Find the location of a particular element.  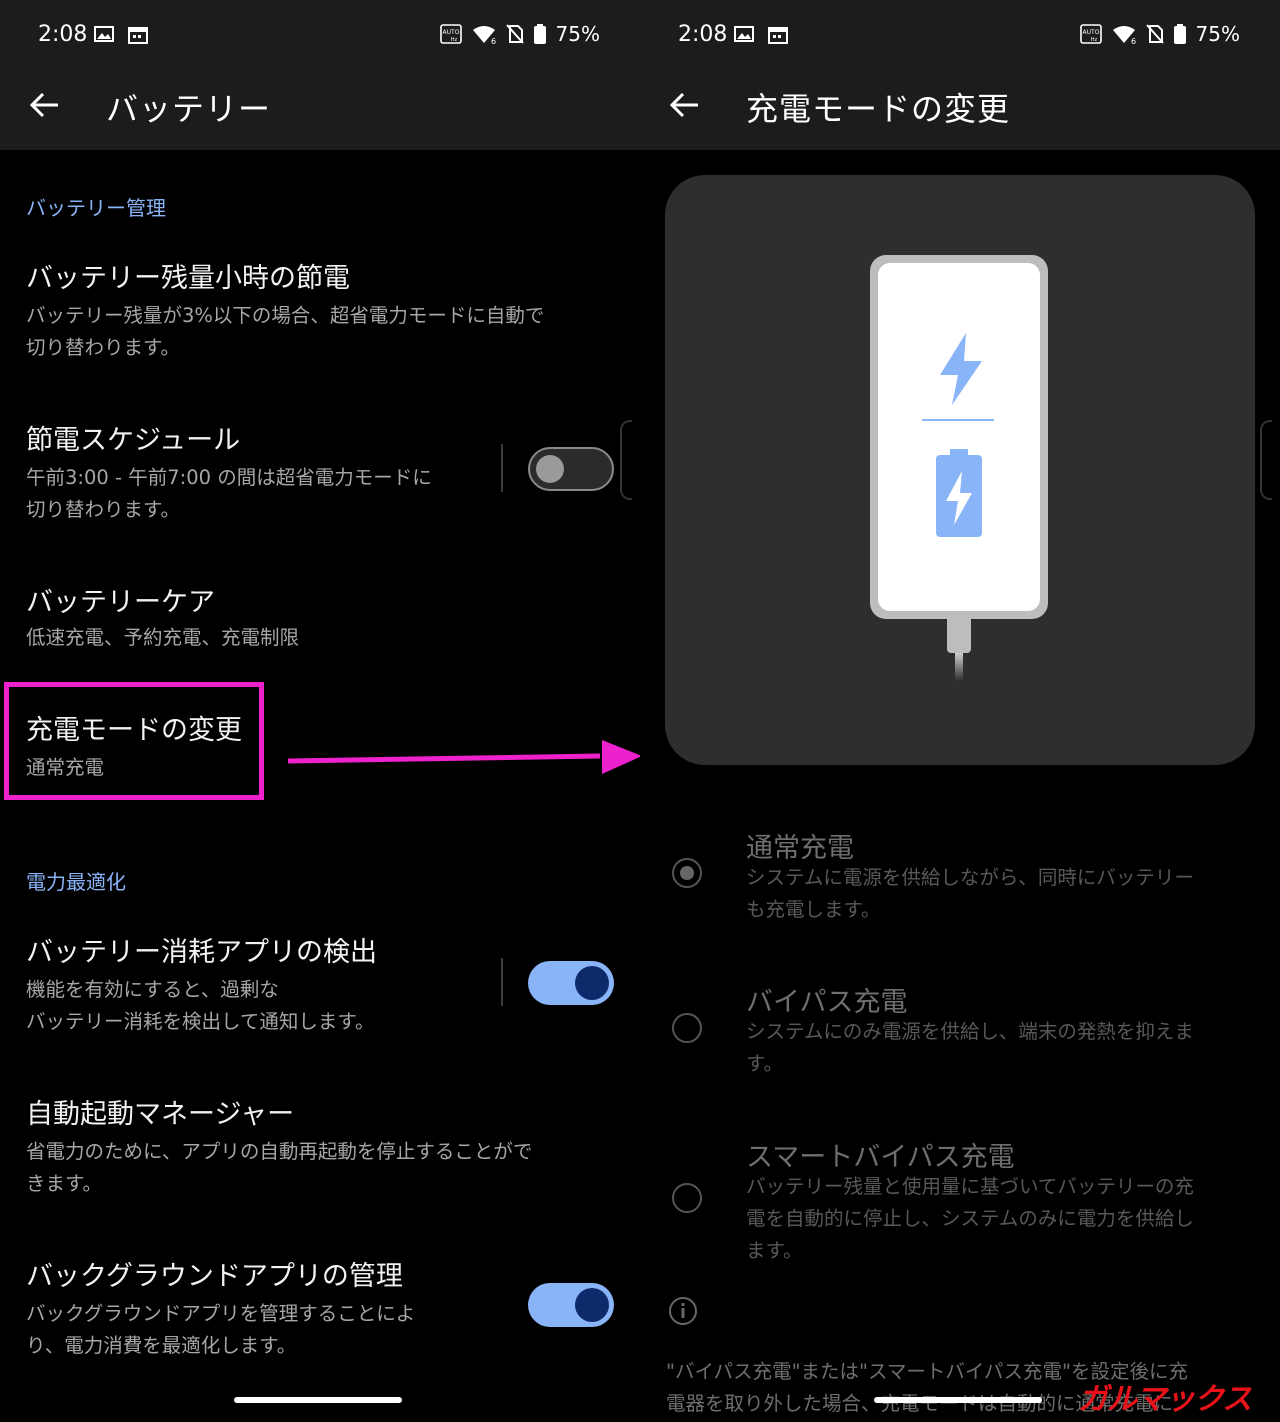

watermark-logo: ガルマックス is located at coordinates (1165, 1399).